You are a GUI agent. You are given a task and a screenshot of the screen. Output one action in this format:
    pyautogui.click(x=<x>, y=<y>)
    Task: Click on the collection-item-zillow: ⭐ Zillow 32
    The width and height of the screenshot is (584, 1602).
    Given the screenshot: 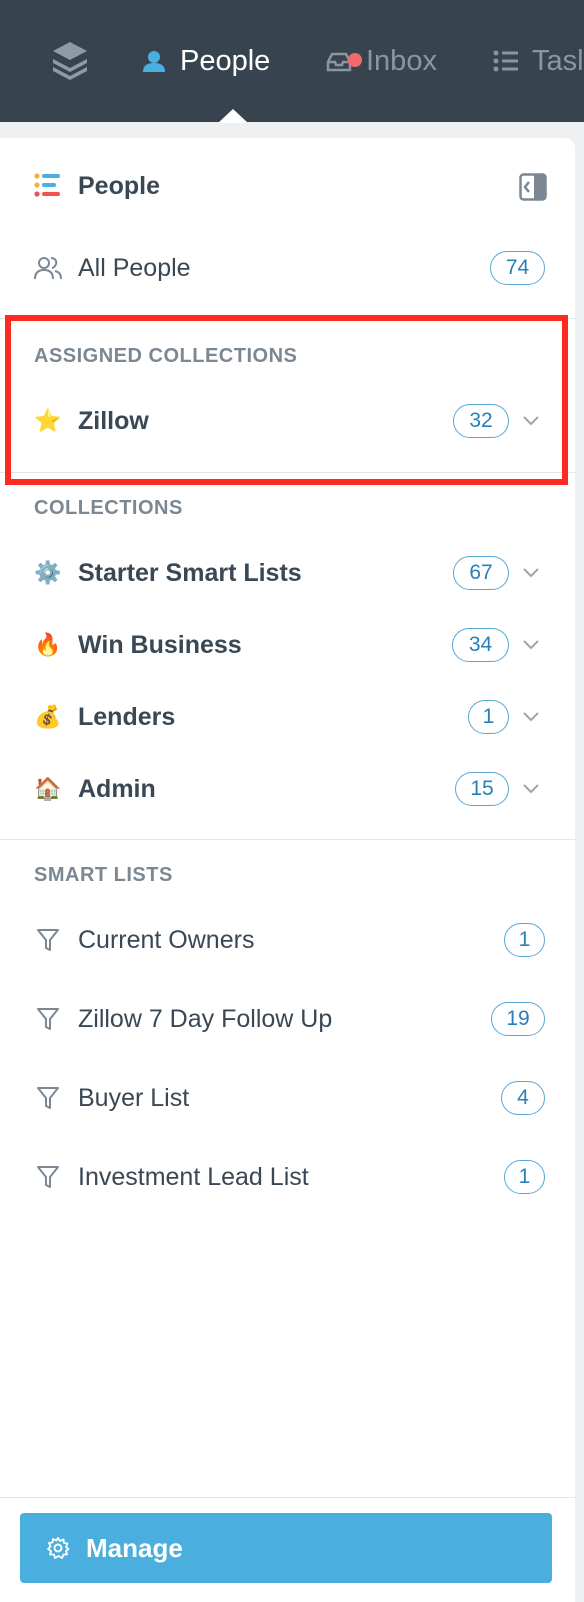 What is the action you would take?
    pyautogui.click(x=287, y=421)
    